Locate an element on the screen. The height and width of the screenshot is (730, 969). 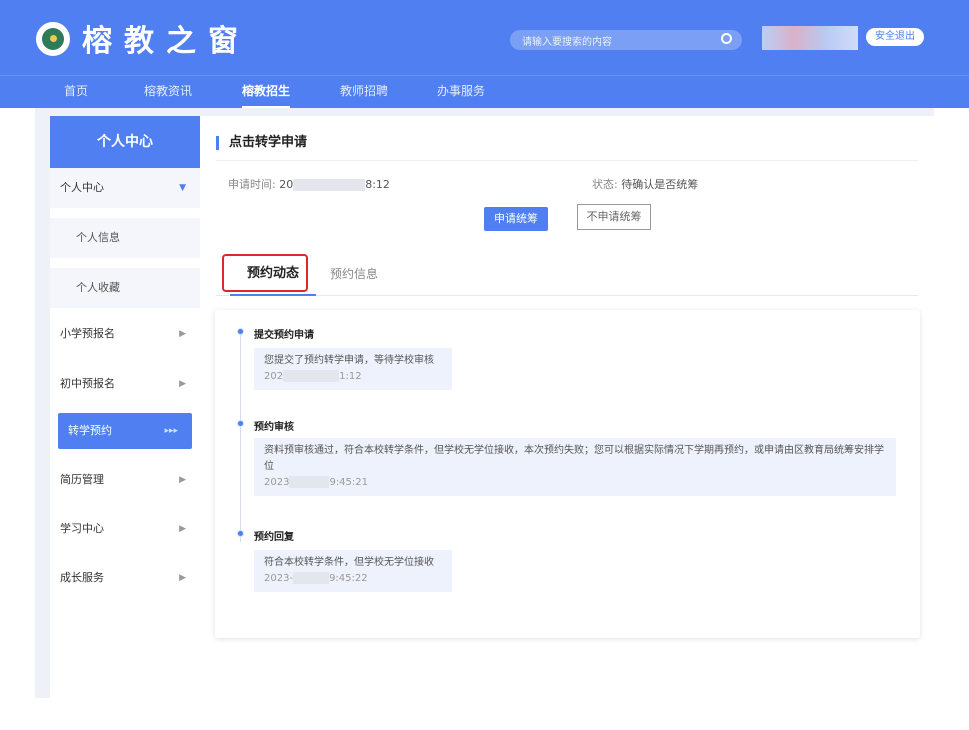
sidebar-item-primary-prereg: 小学预报名 ▶ is located at coordinates (125, 334).